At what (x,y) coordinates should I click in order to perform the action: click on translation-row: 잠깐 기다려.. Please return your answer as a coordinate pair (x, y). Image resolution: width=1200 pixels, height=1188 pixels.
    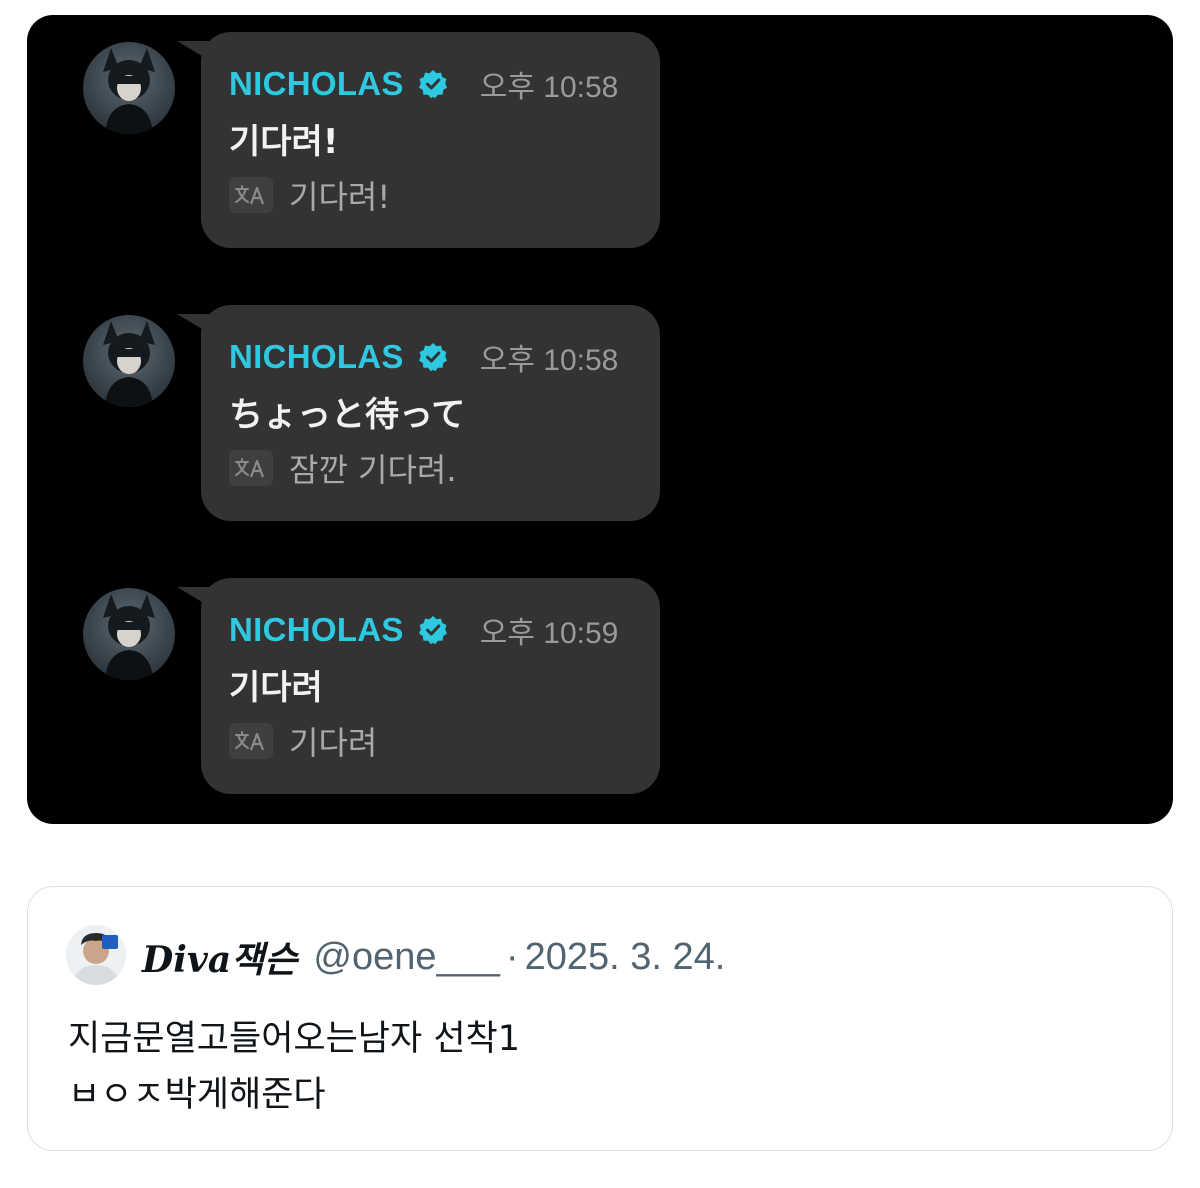
    Looking at the image, I should click on (343, 468).